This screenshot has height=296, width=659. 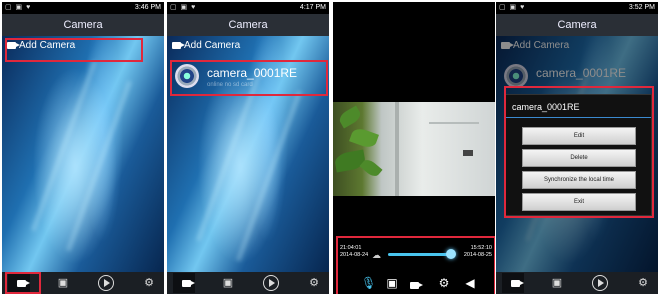 What do you see at coordinates (641, 7) in the screenshot?
I see `status-time: 3:52 PM` at bounding box center [641, 7].